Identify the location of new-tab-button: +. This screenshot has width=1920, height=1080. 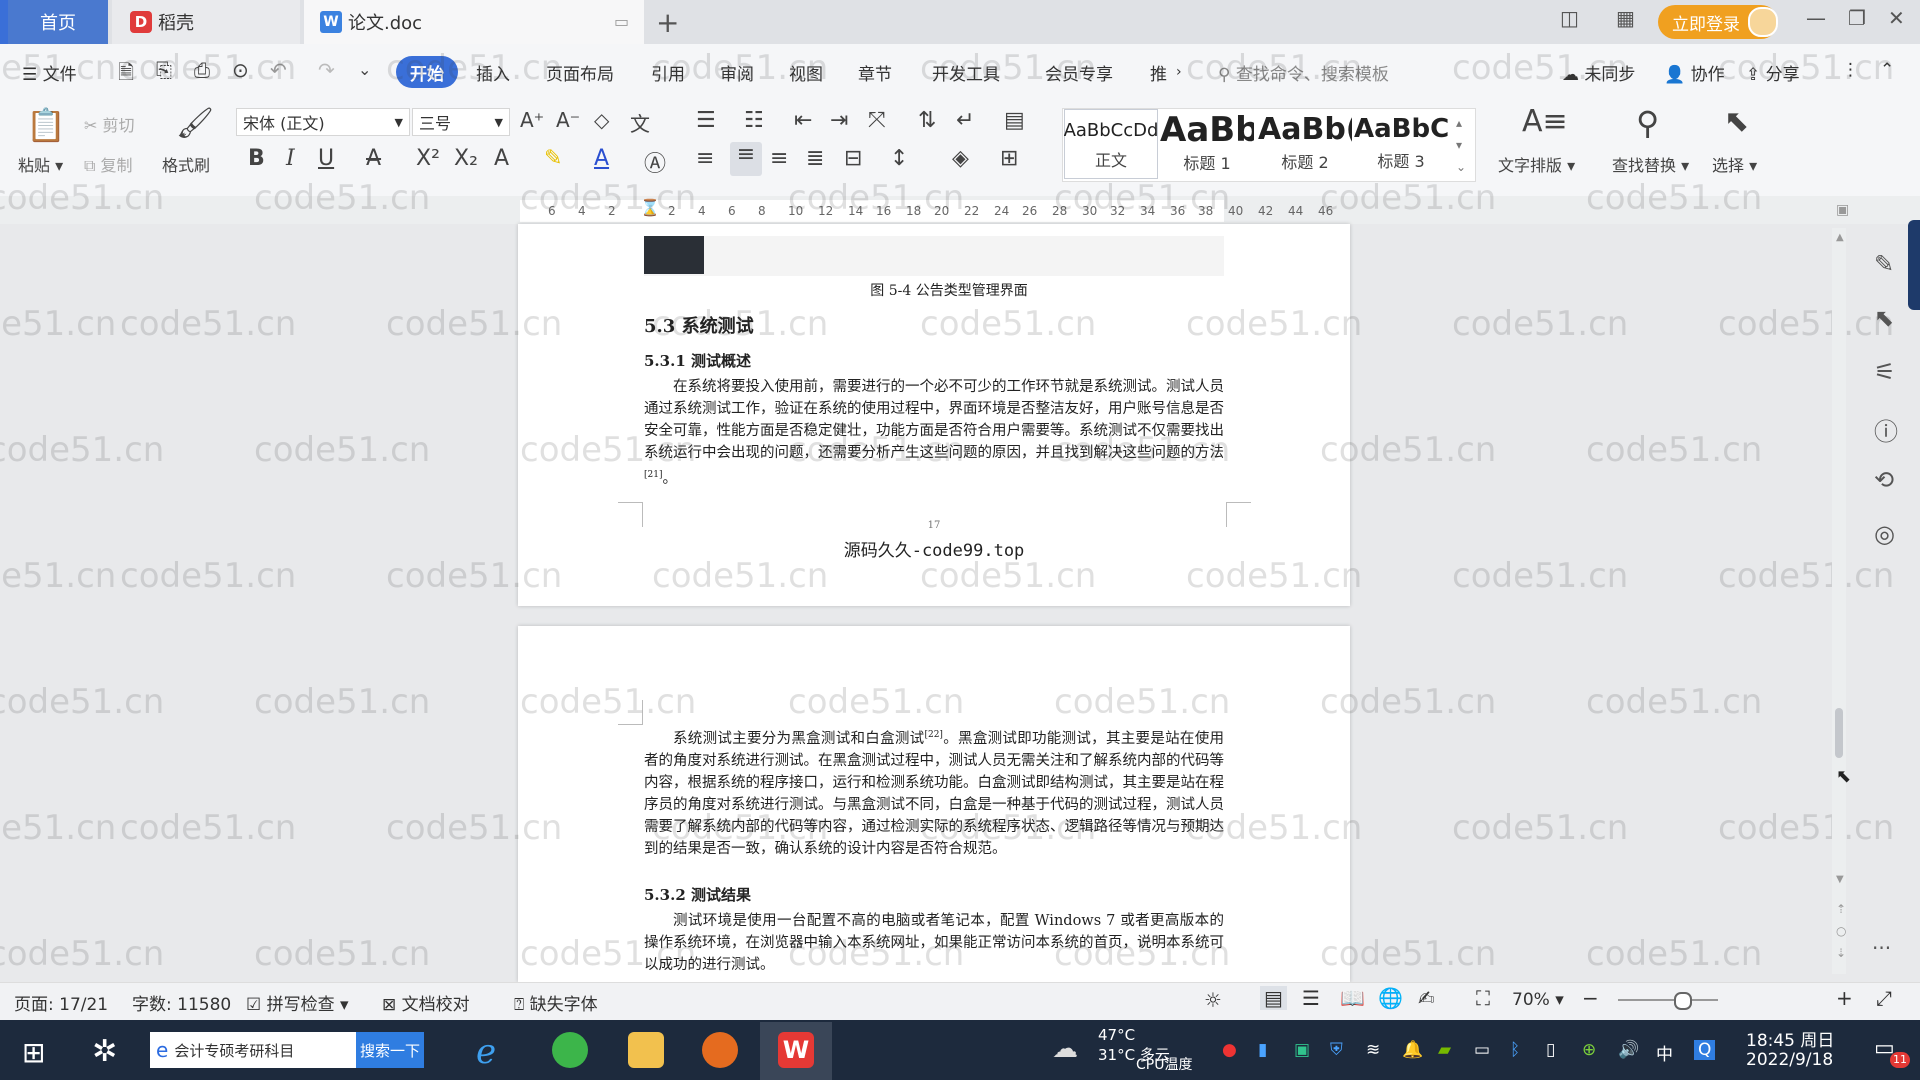
(667, 22).